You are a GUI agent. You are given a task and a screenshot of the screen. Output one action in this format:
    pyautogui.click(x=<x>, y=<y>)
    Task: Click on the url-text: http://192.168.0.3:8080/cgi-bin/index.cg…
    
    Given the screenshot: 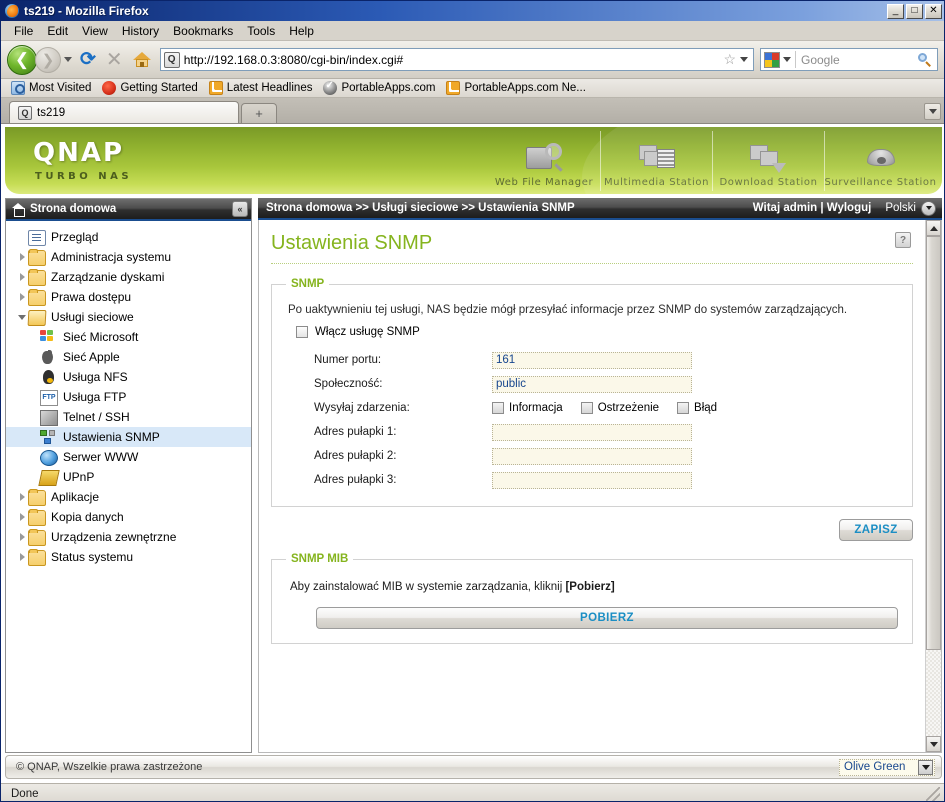 What is the action you would take?
    pyautogui.click(x=452, y=60)
    